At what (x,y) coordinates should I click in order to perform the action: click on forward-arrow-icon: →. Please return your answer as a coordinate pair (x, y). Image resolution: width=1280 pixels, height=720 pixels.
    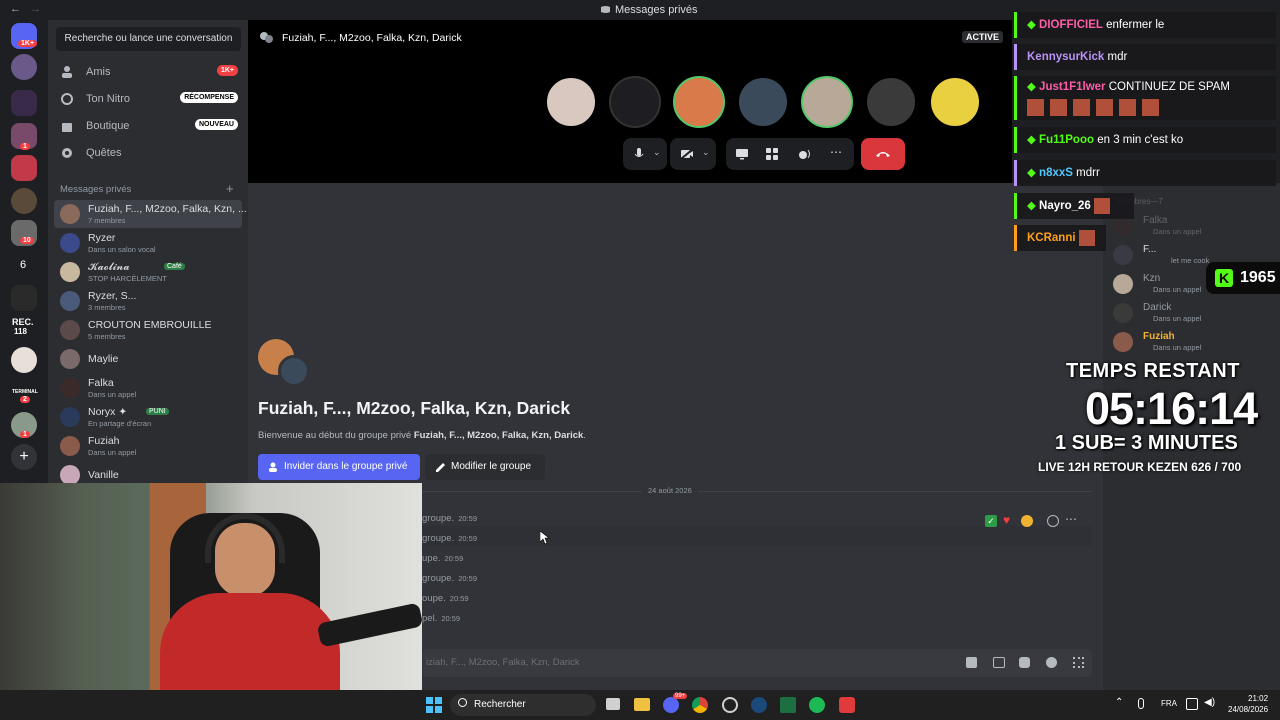
    Looking at the image, I should click on (35, 9).